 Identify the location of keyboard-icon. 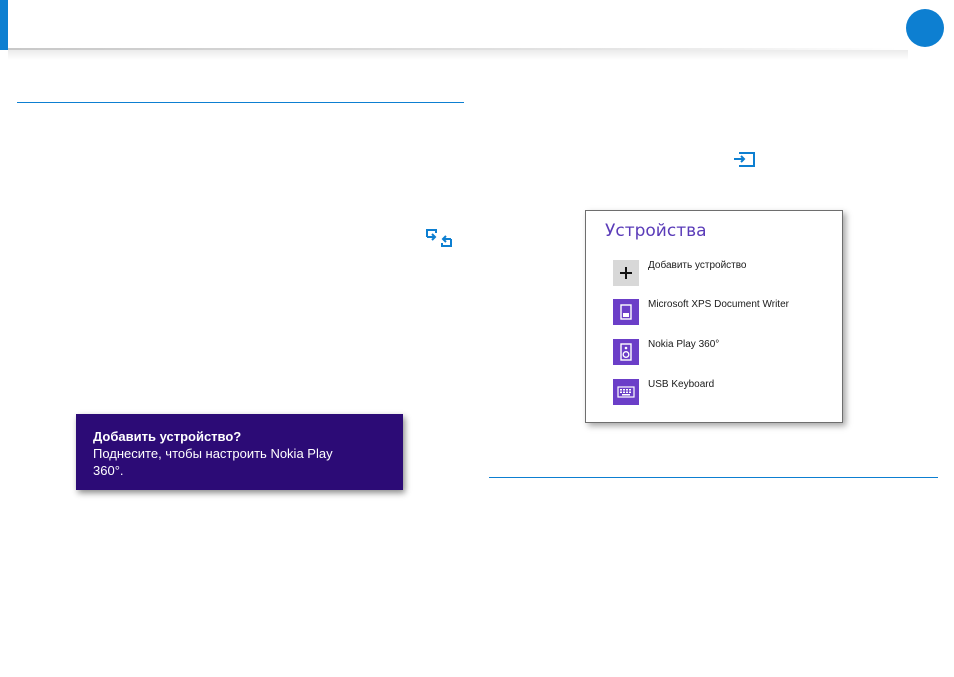
(626, 392).